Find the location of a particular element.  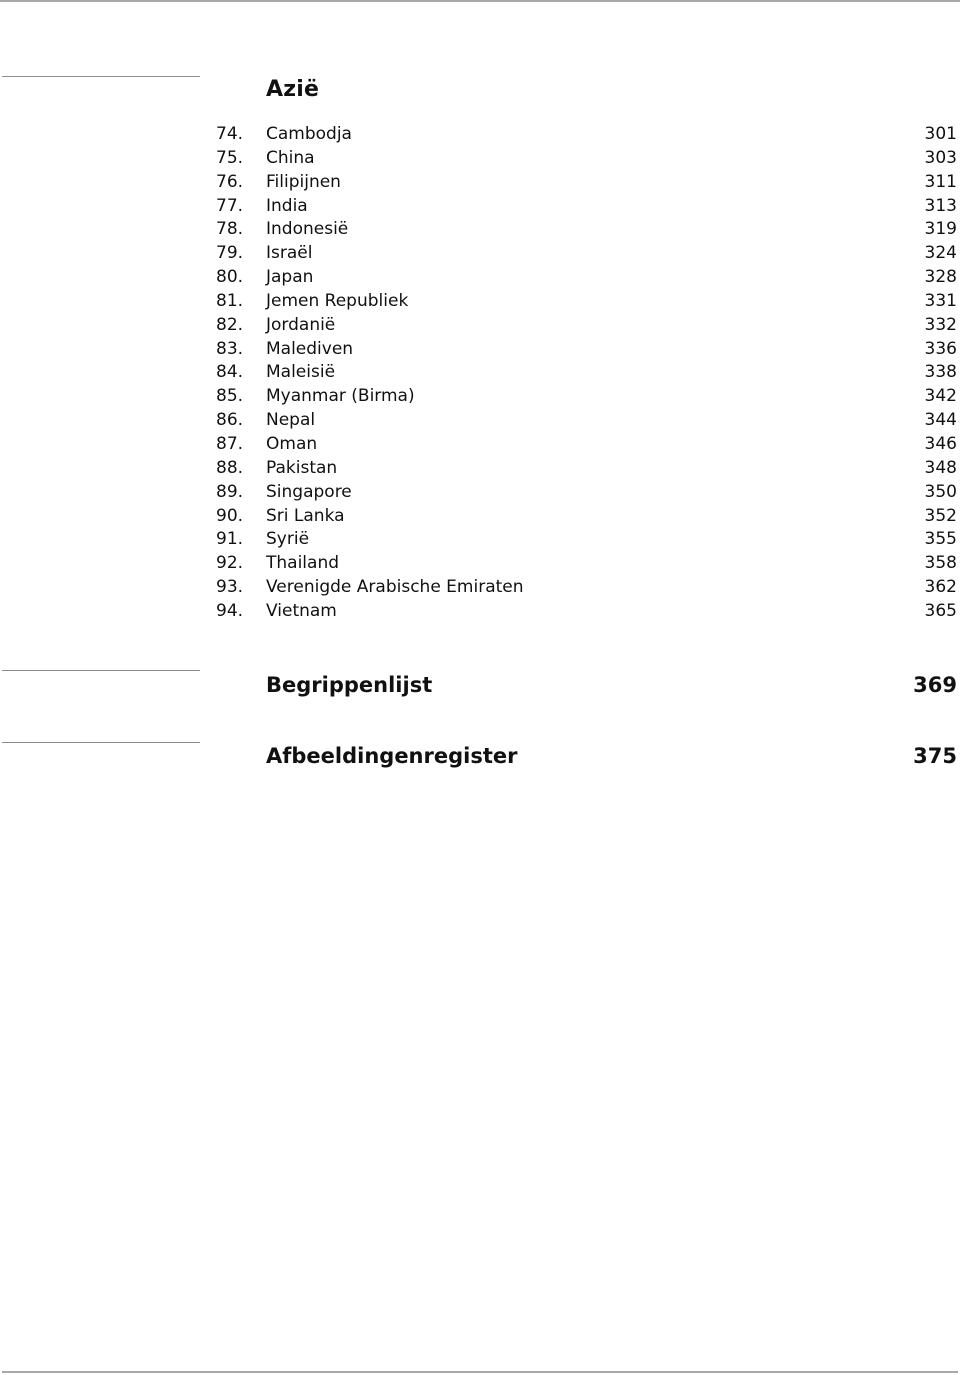

entry-number: 89. is located at coordinates (230, 491).